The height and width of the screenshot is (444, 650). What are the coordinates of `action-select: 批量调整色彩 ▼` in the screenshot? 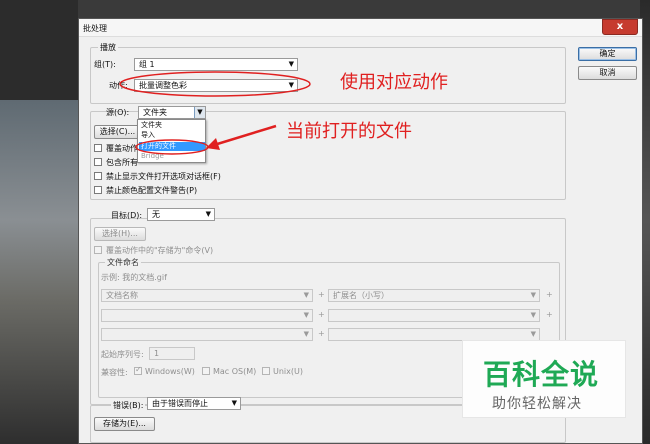 It's located at (216, 85).